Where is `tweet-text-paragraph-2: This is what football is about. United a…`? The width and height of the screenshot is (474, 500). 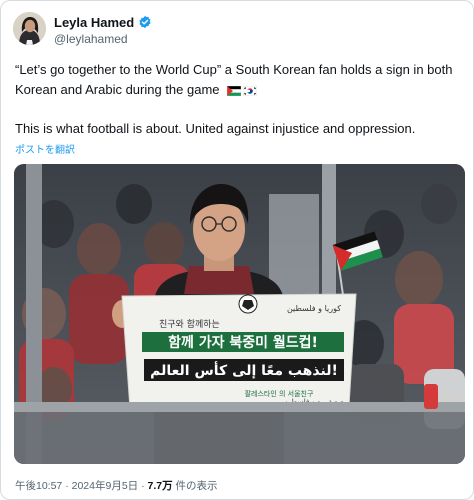 tweet-text-paragraph-2: This is what football is about. United a… is located at coordinates (215, 128).